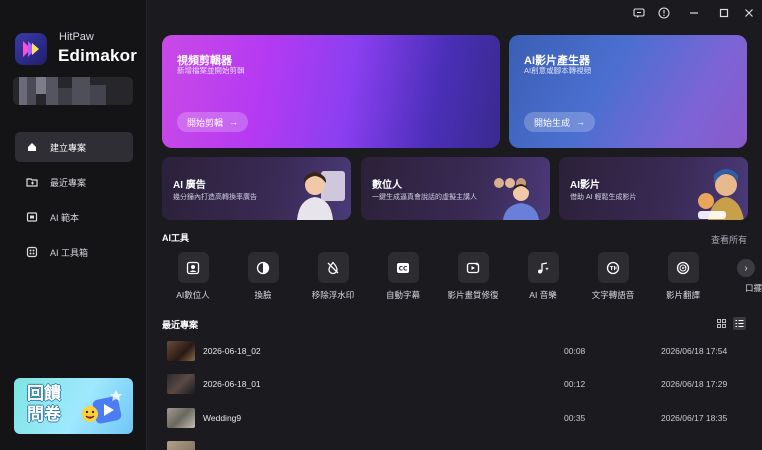 This screenshot has height=450, width=762. What do you see at coordinates (333, 295) in the screenshot?
I see `tool-label: 移除浮水印` at bounding box center [333, 295].